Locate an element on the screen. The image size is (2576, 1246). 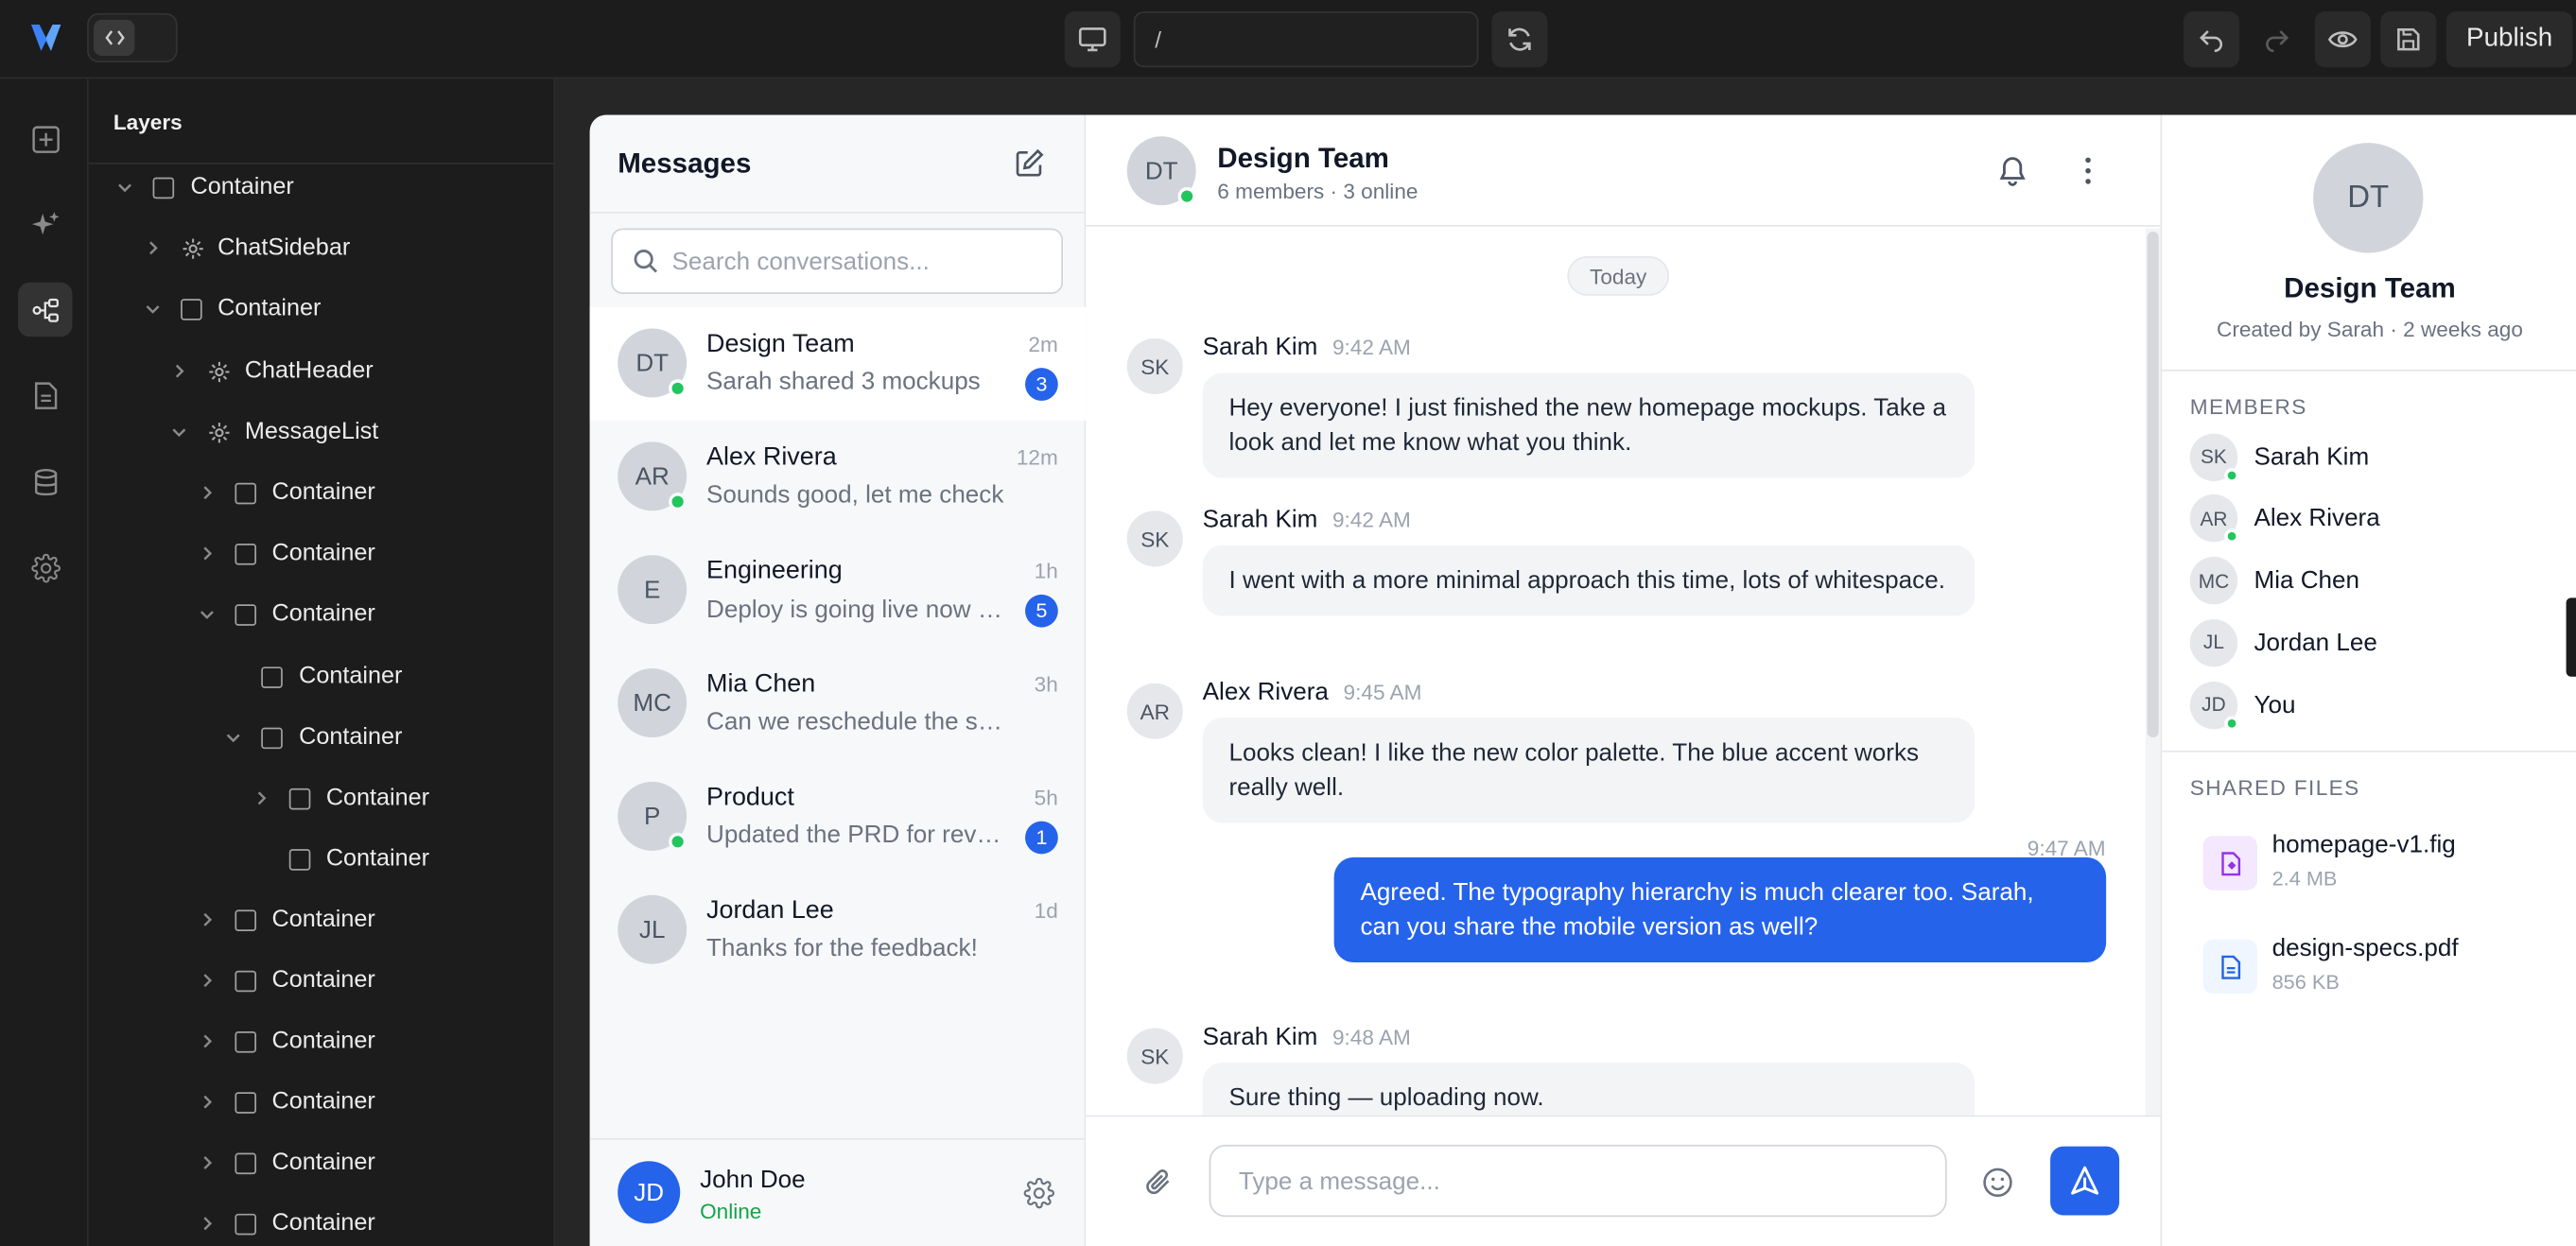
file-size: 856 KB is located at coordinates (2305, 982).